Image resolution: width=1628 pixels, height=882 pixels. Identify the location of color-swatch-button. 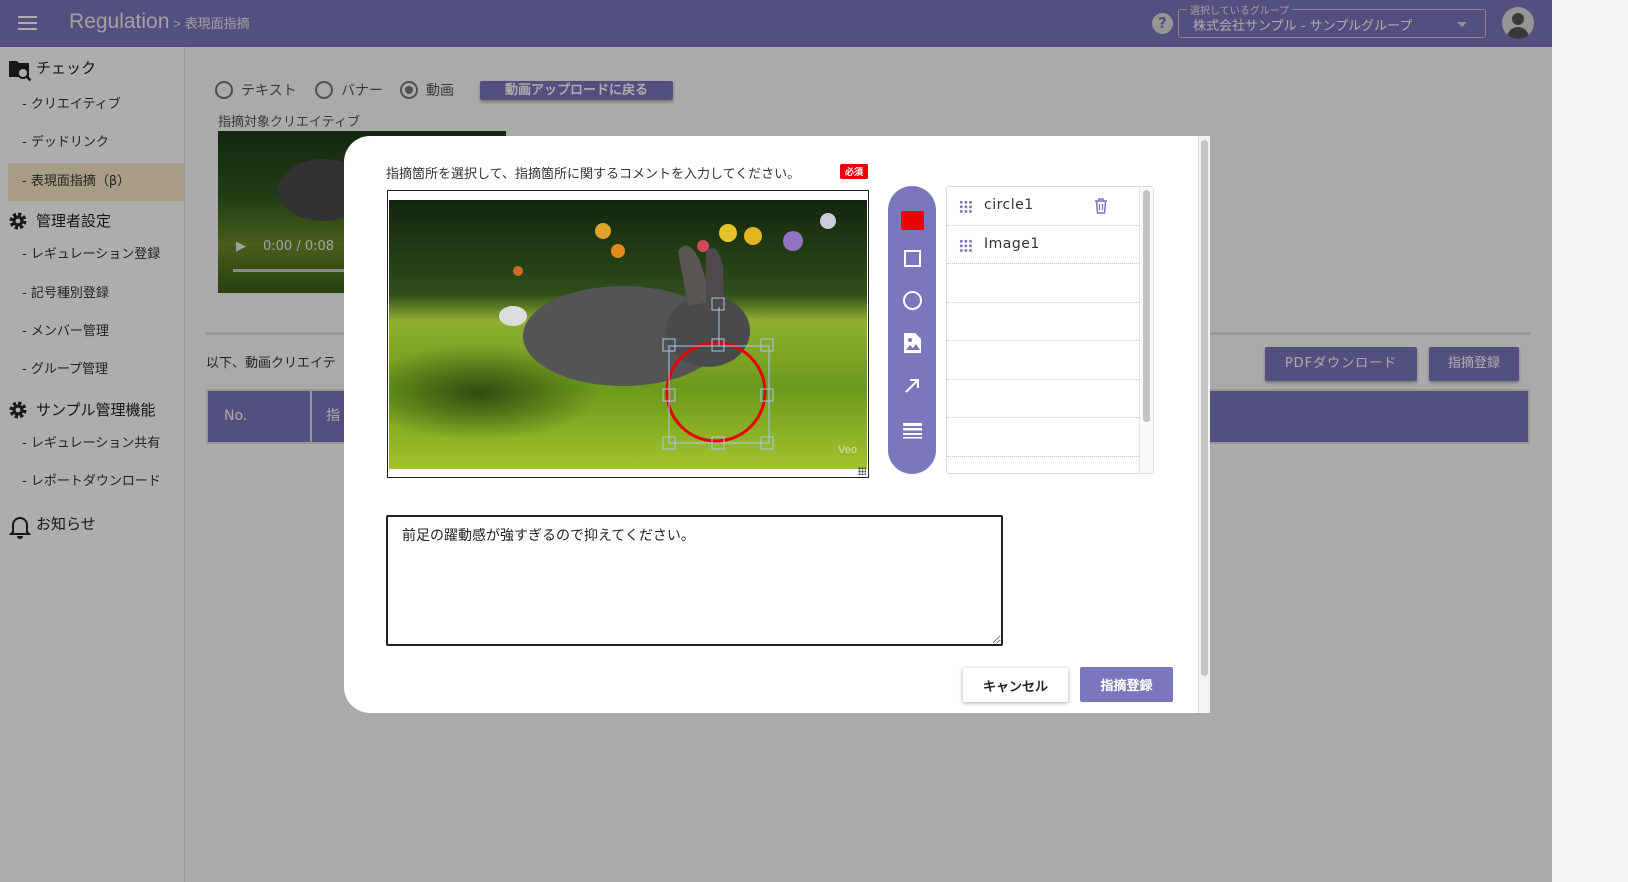
(912, 220).